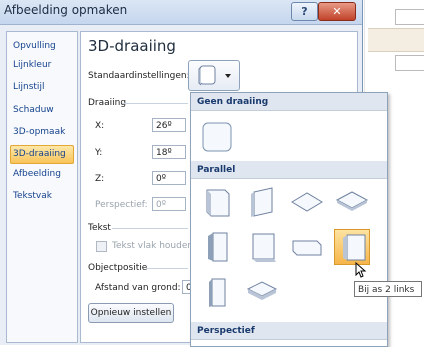 This screenshot has height=347, width=424. Describe the element at coordinates (32, 196) in the screenshot. I see `nav-item-tekstvak: Tekstvak` at that location.